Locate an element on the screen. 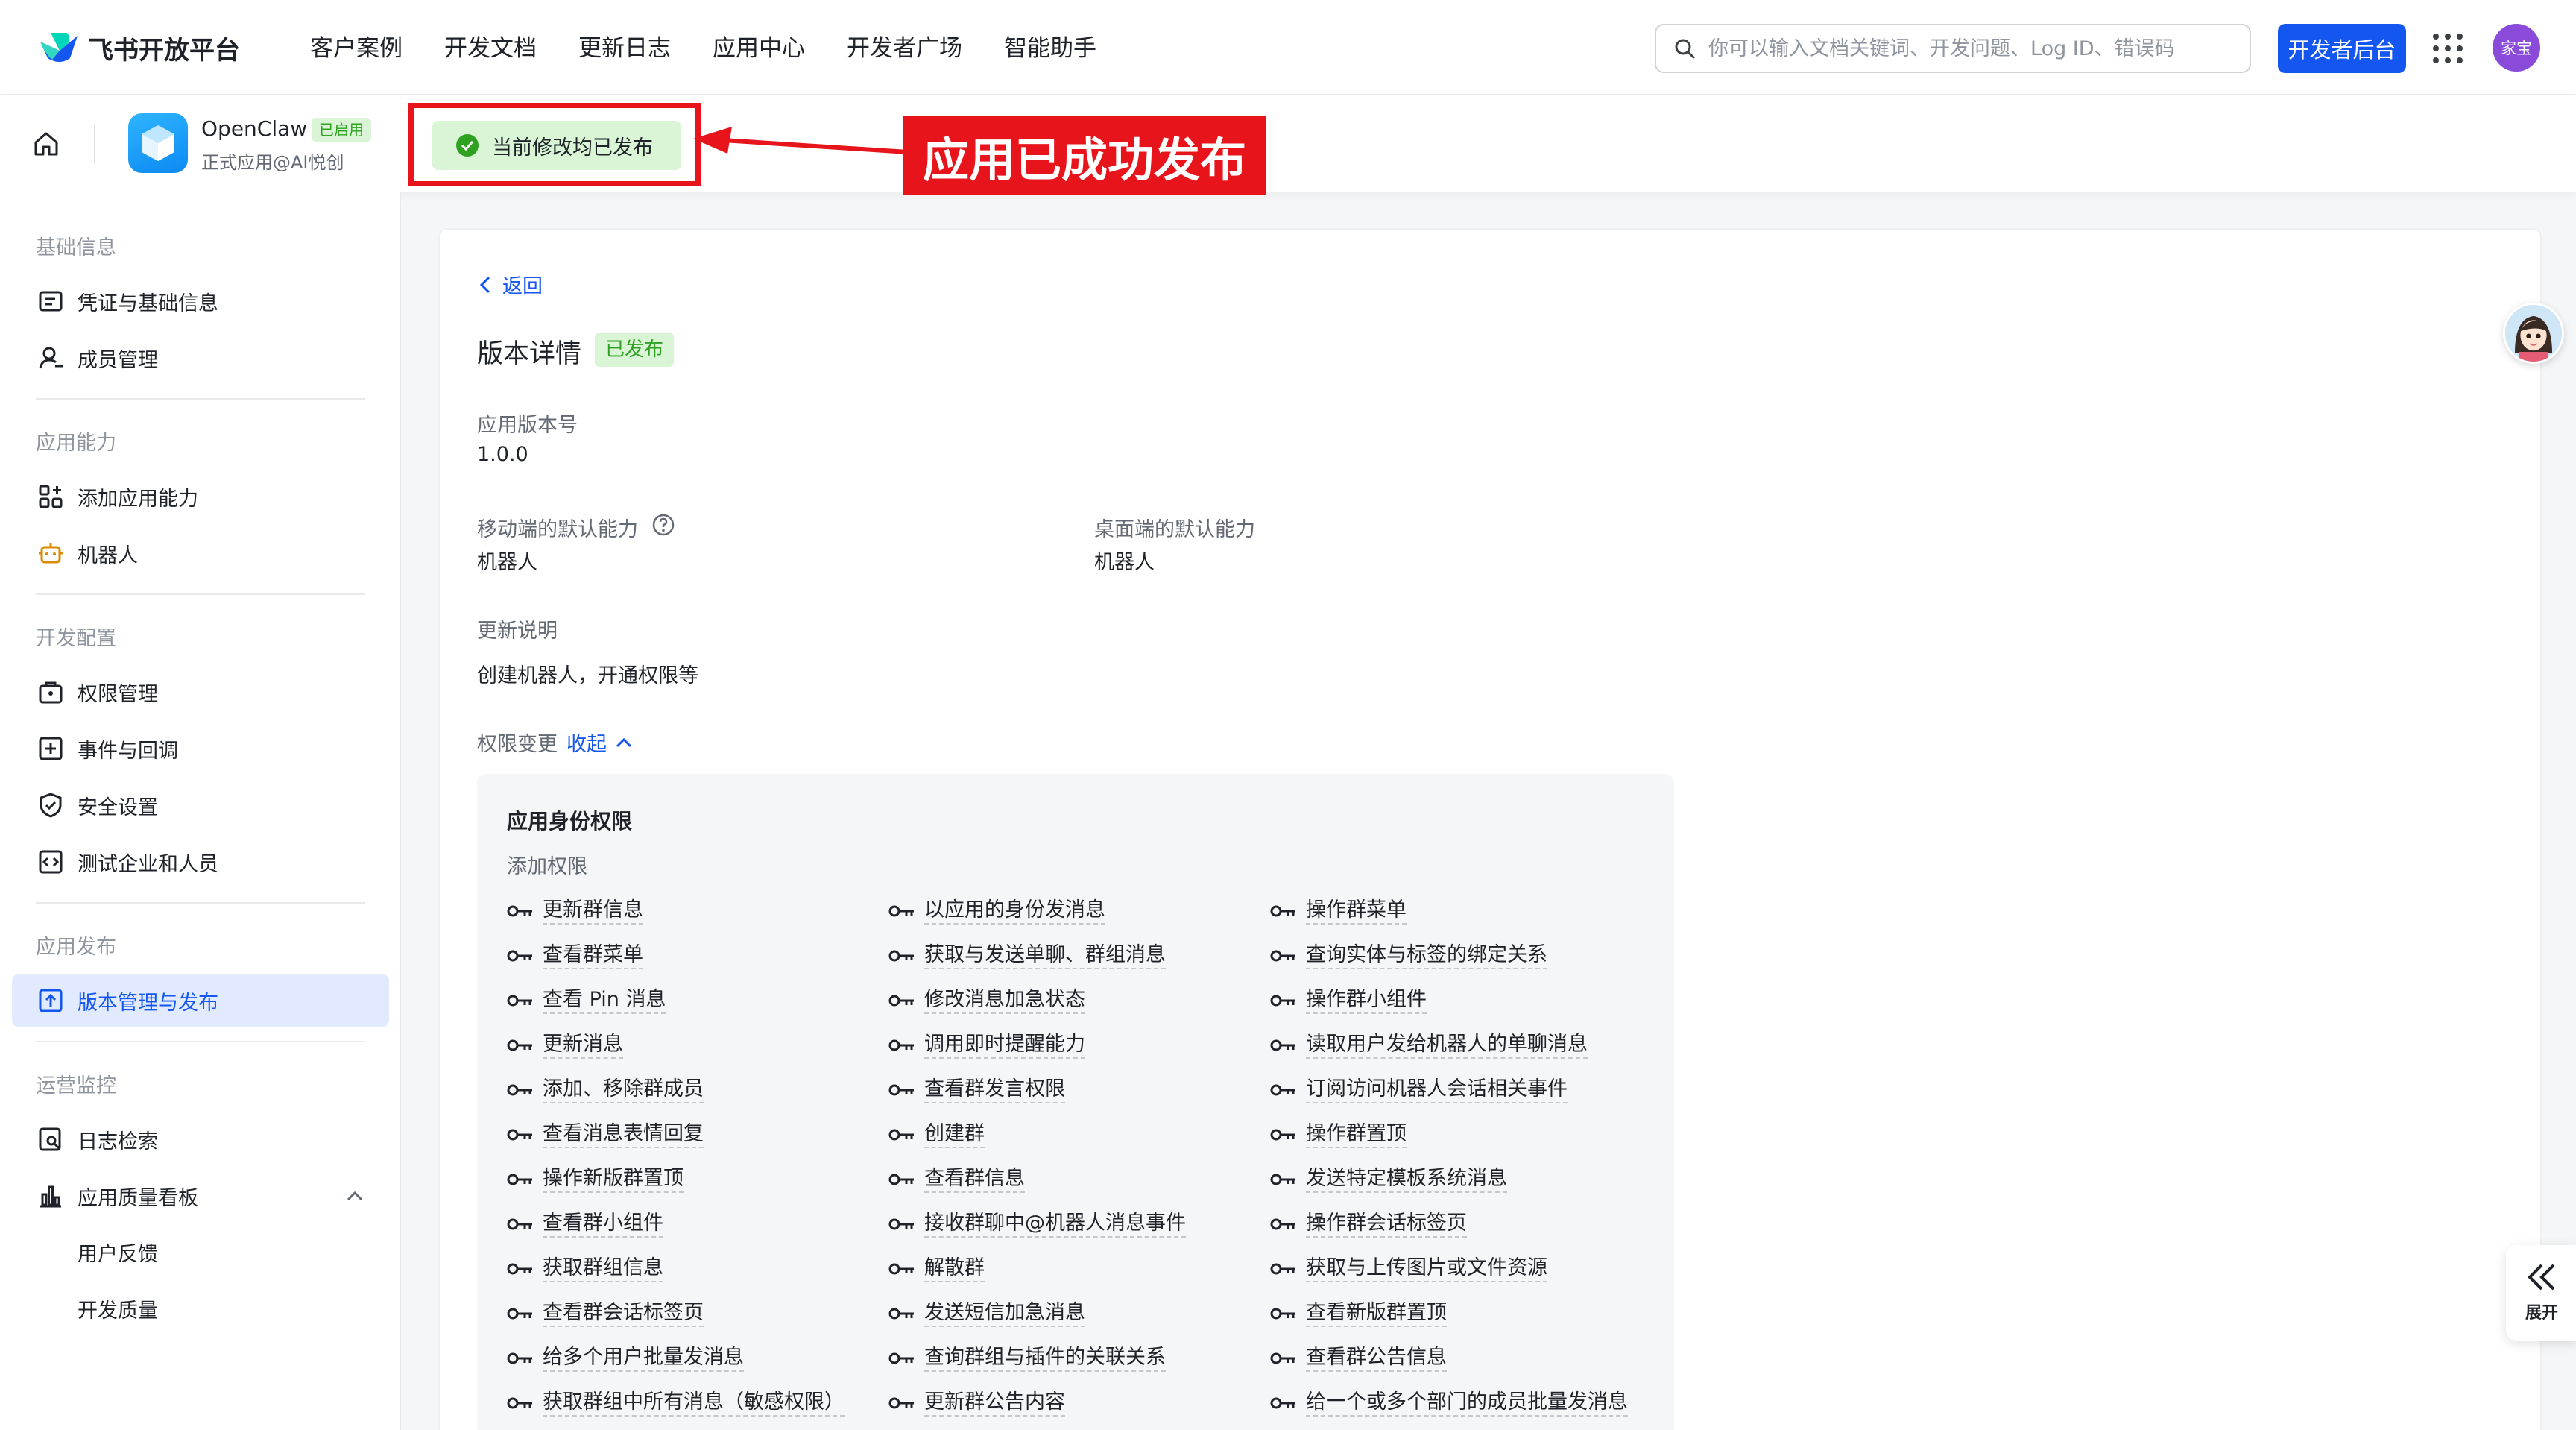 The height and width of the screenshot is (1430, 2576). sidebar-item-credentials: 凭证与基础信息 is located at coordinates (201, 301).